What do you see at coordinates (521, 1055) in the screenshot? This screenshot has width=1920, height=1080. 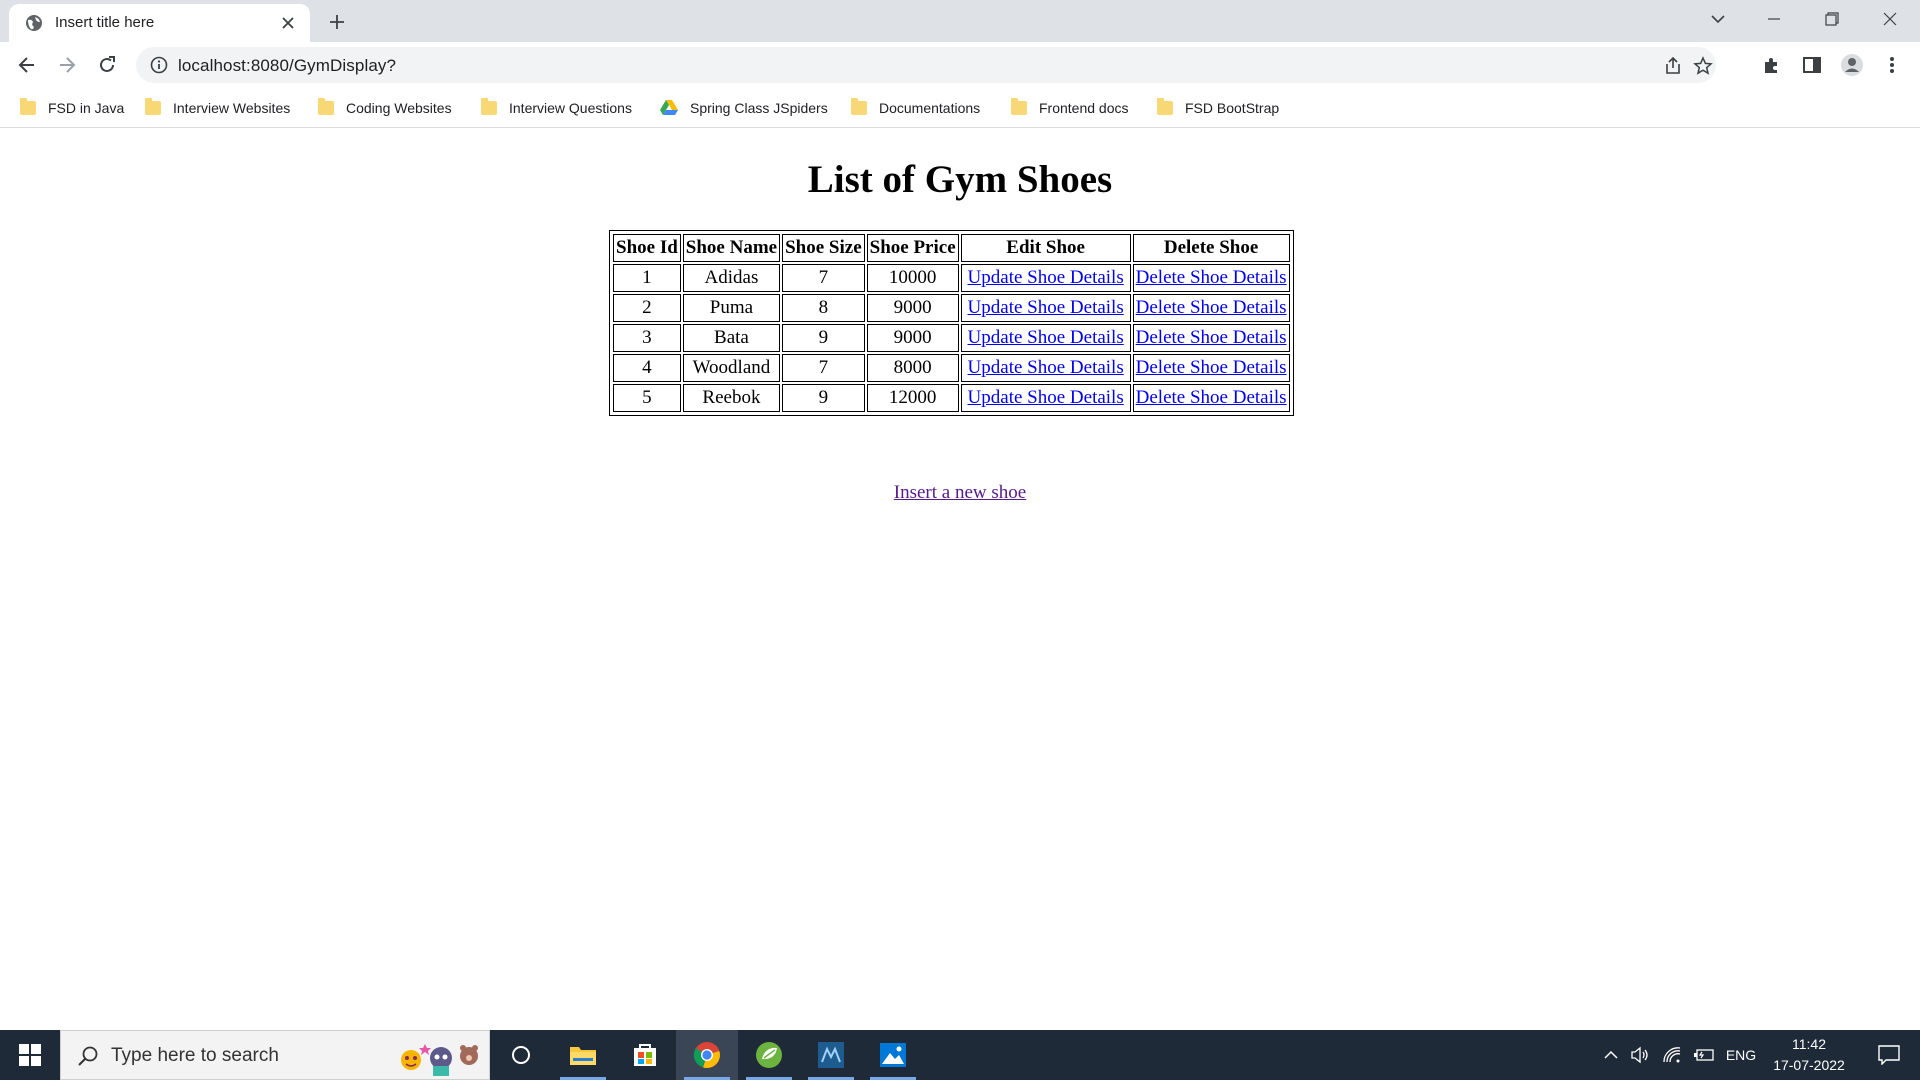 I see `task-view-icon` at bounding box center [521, 1055].